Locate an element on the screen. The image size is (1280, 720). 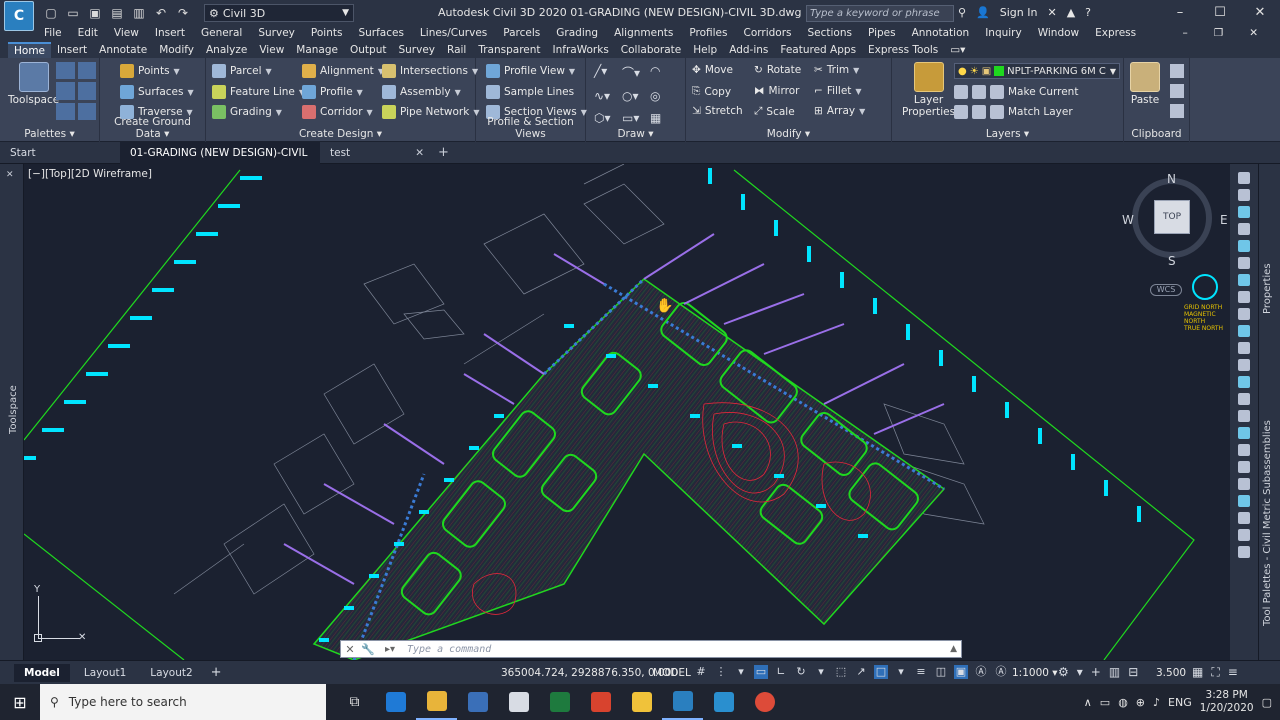
compass-south: S is located at coordinates (1172, 261).